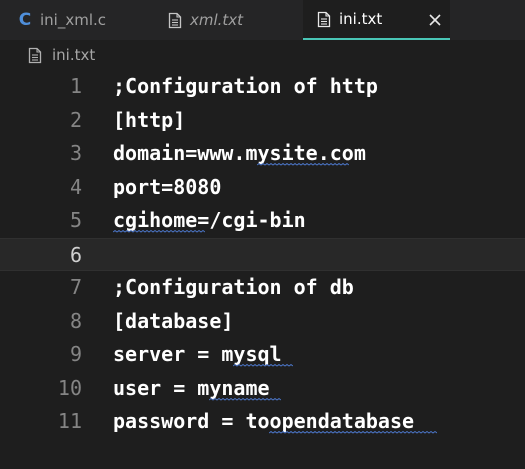  What do you see at coordinates (262, 20) in the screenshot?
I see `tab-bar: C ini_xml.c xml.txt ini.txt` at bounding box center [262, 20].